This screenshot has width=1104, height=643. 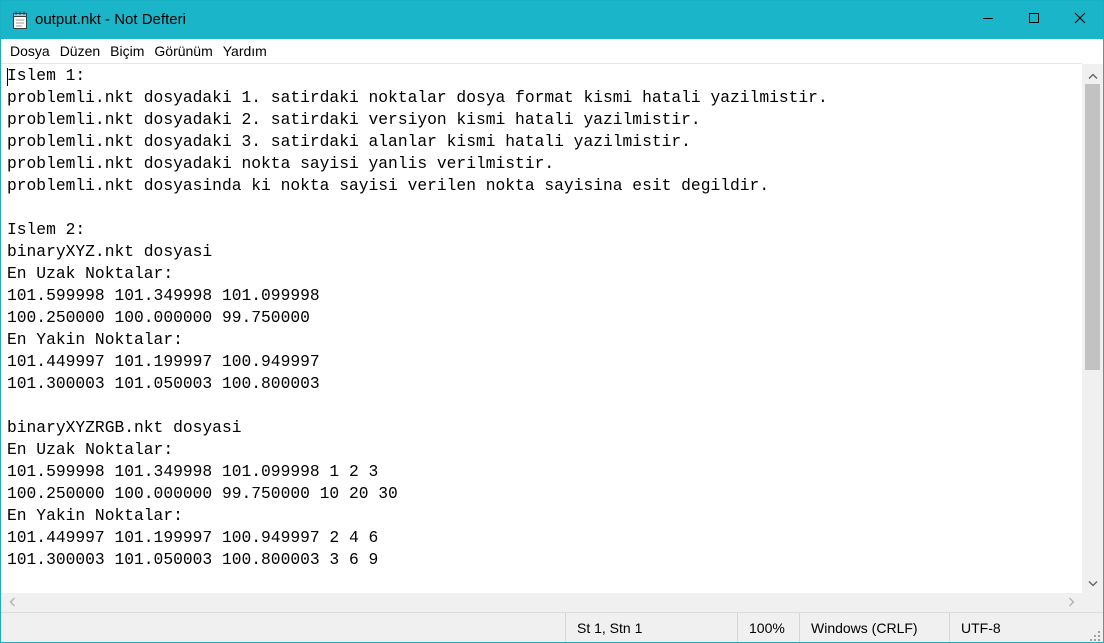 I want to click on text-line: 101.300003 101.050003 100.800003 3 6 9, so click(x=193, y=559).